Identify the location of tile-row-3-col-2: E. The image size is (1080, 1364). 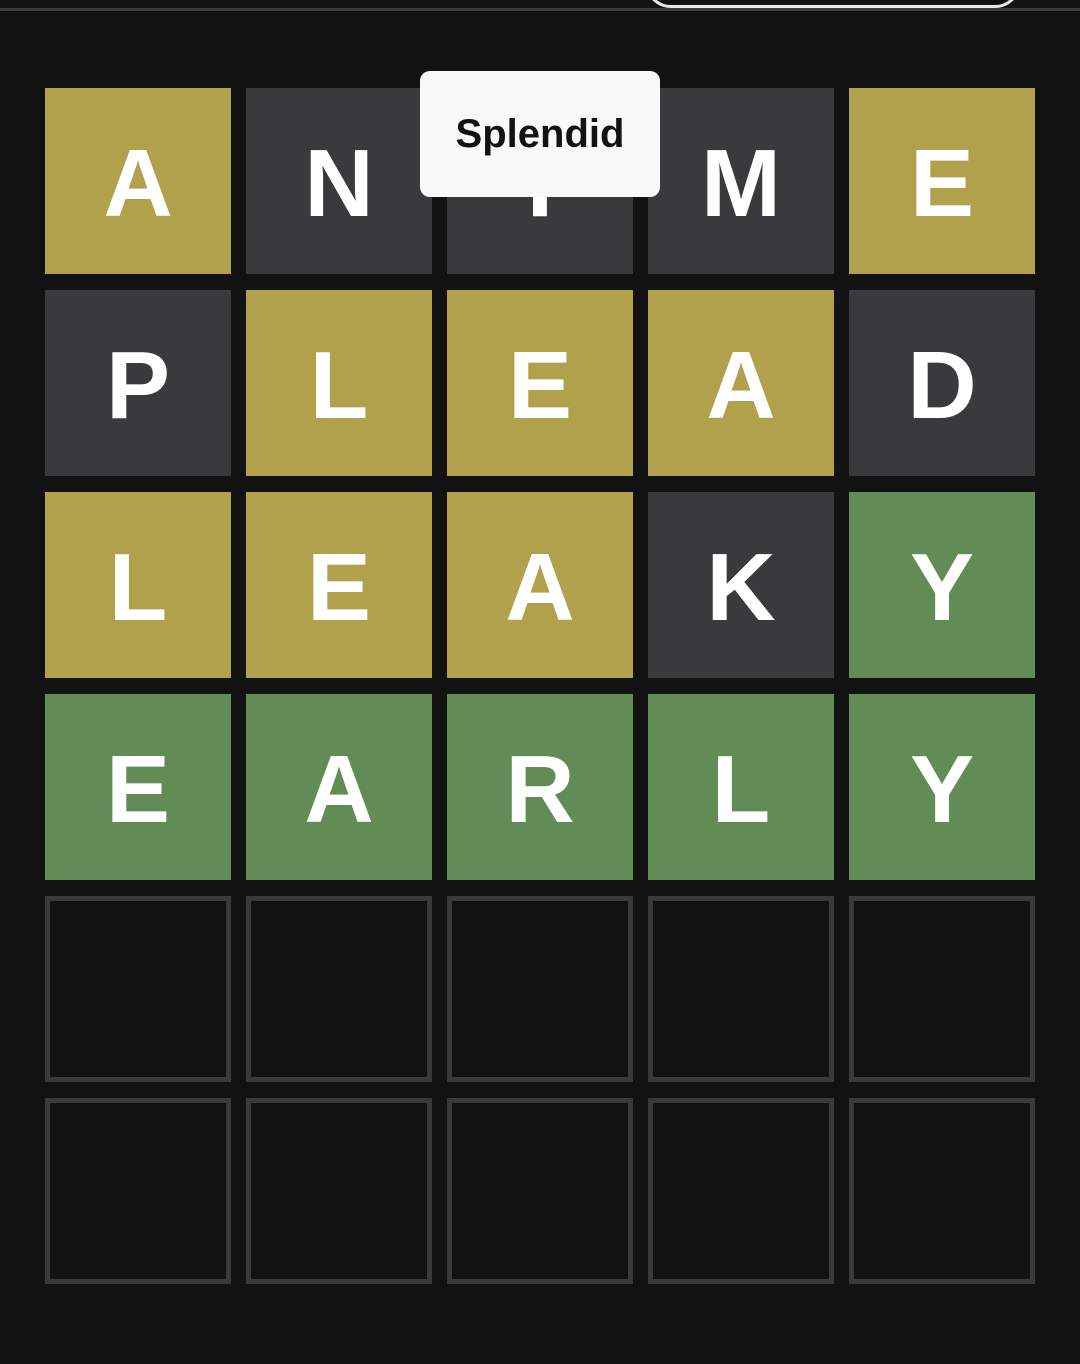
(339, 585).